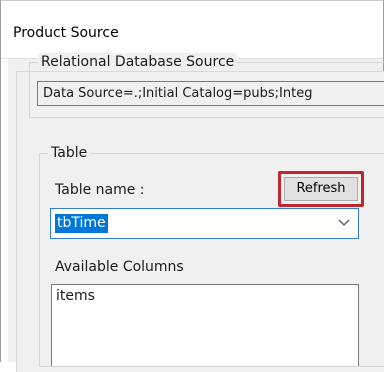 The image size is (384, 372). I want to click on connection-string-field: Data Source=.;Initial Catalog=pubs;Integ, so click(210, 93).